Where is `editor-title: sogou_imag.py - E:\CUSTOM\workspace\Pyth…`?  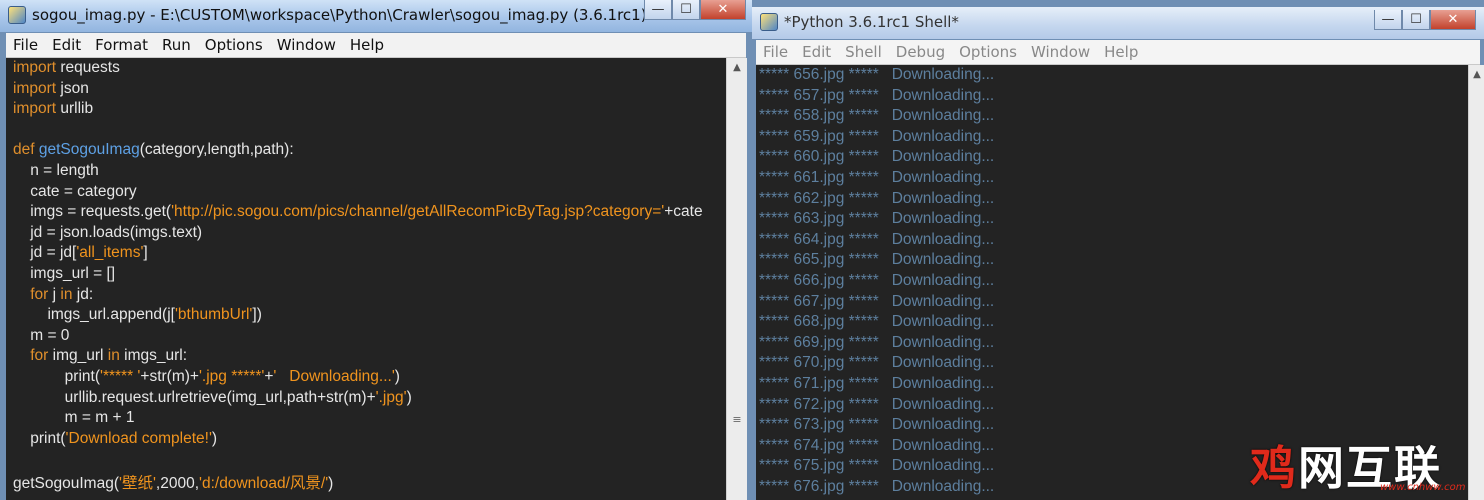
editor-title: sogou_imag.py - E:\CUSTOM\workspace\Pyth… is located at coordinates (339, 15).